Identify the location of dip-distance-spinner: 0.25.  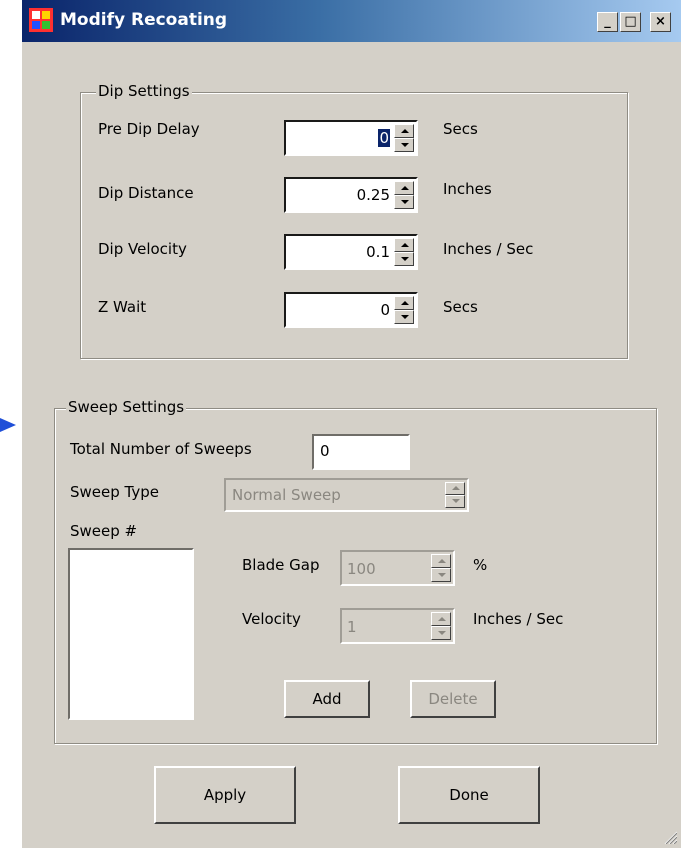
(351, 195).